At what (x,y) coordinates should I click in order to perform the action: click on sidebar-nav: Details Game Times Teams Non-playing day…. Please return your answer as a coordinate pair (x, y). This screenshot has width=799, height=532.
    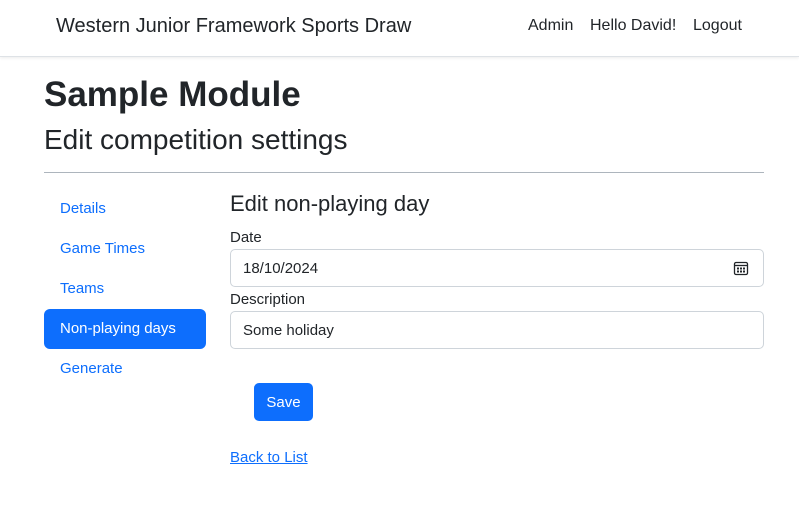
    Looking at the image, I should click on (125, 289).